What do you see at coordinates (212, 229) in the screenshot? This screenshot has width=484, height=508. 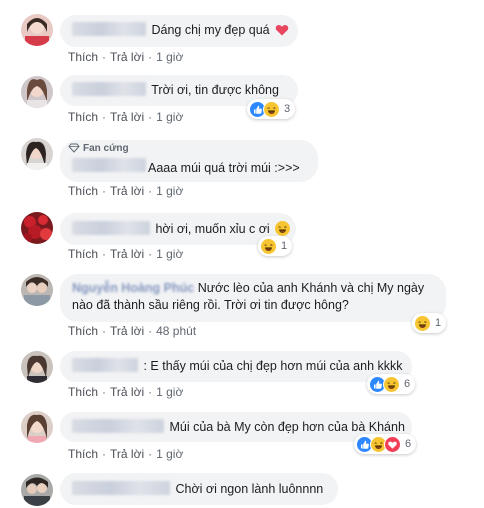 I see `comment-text: hời ơi, muốn xỉu c ơi` at bounding box center [212, 229].